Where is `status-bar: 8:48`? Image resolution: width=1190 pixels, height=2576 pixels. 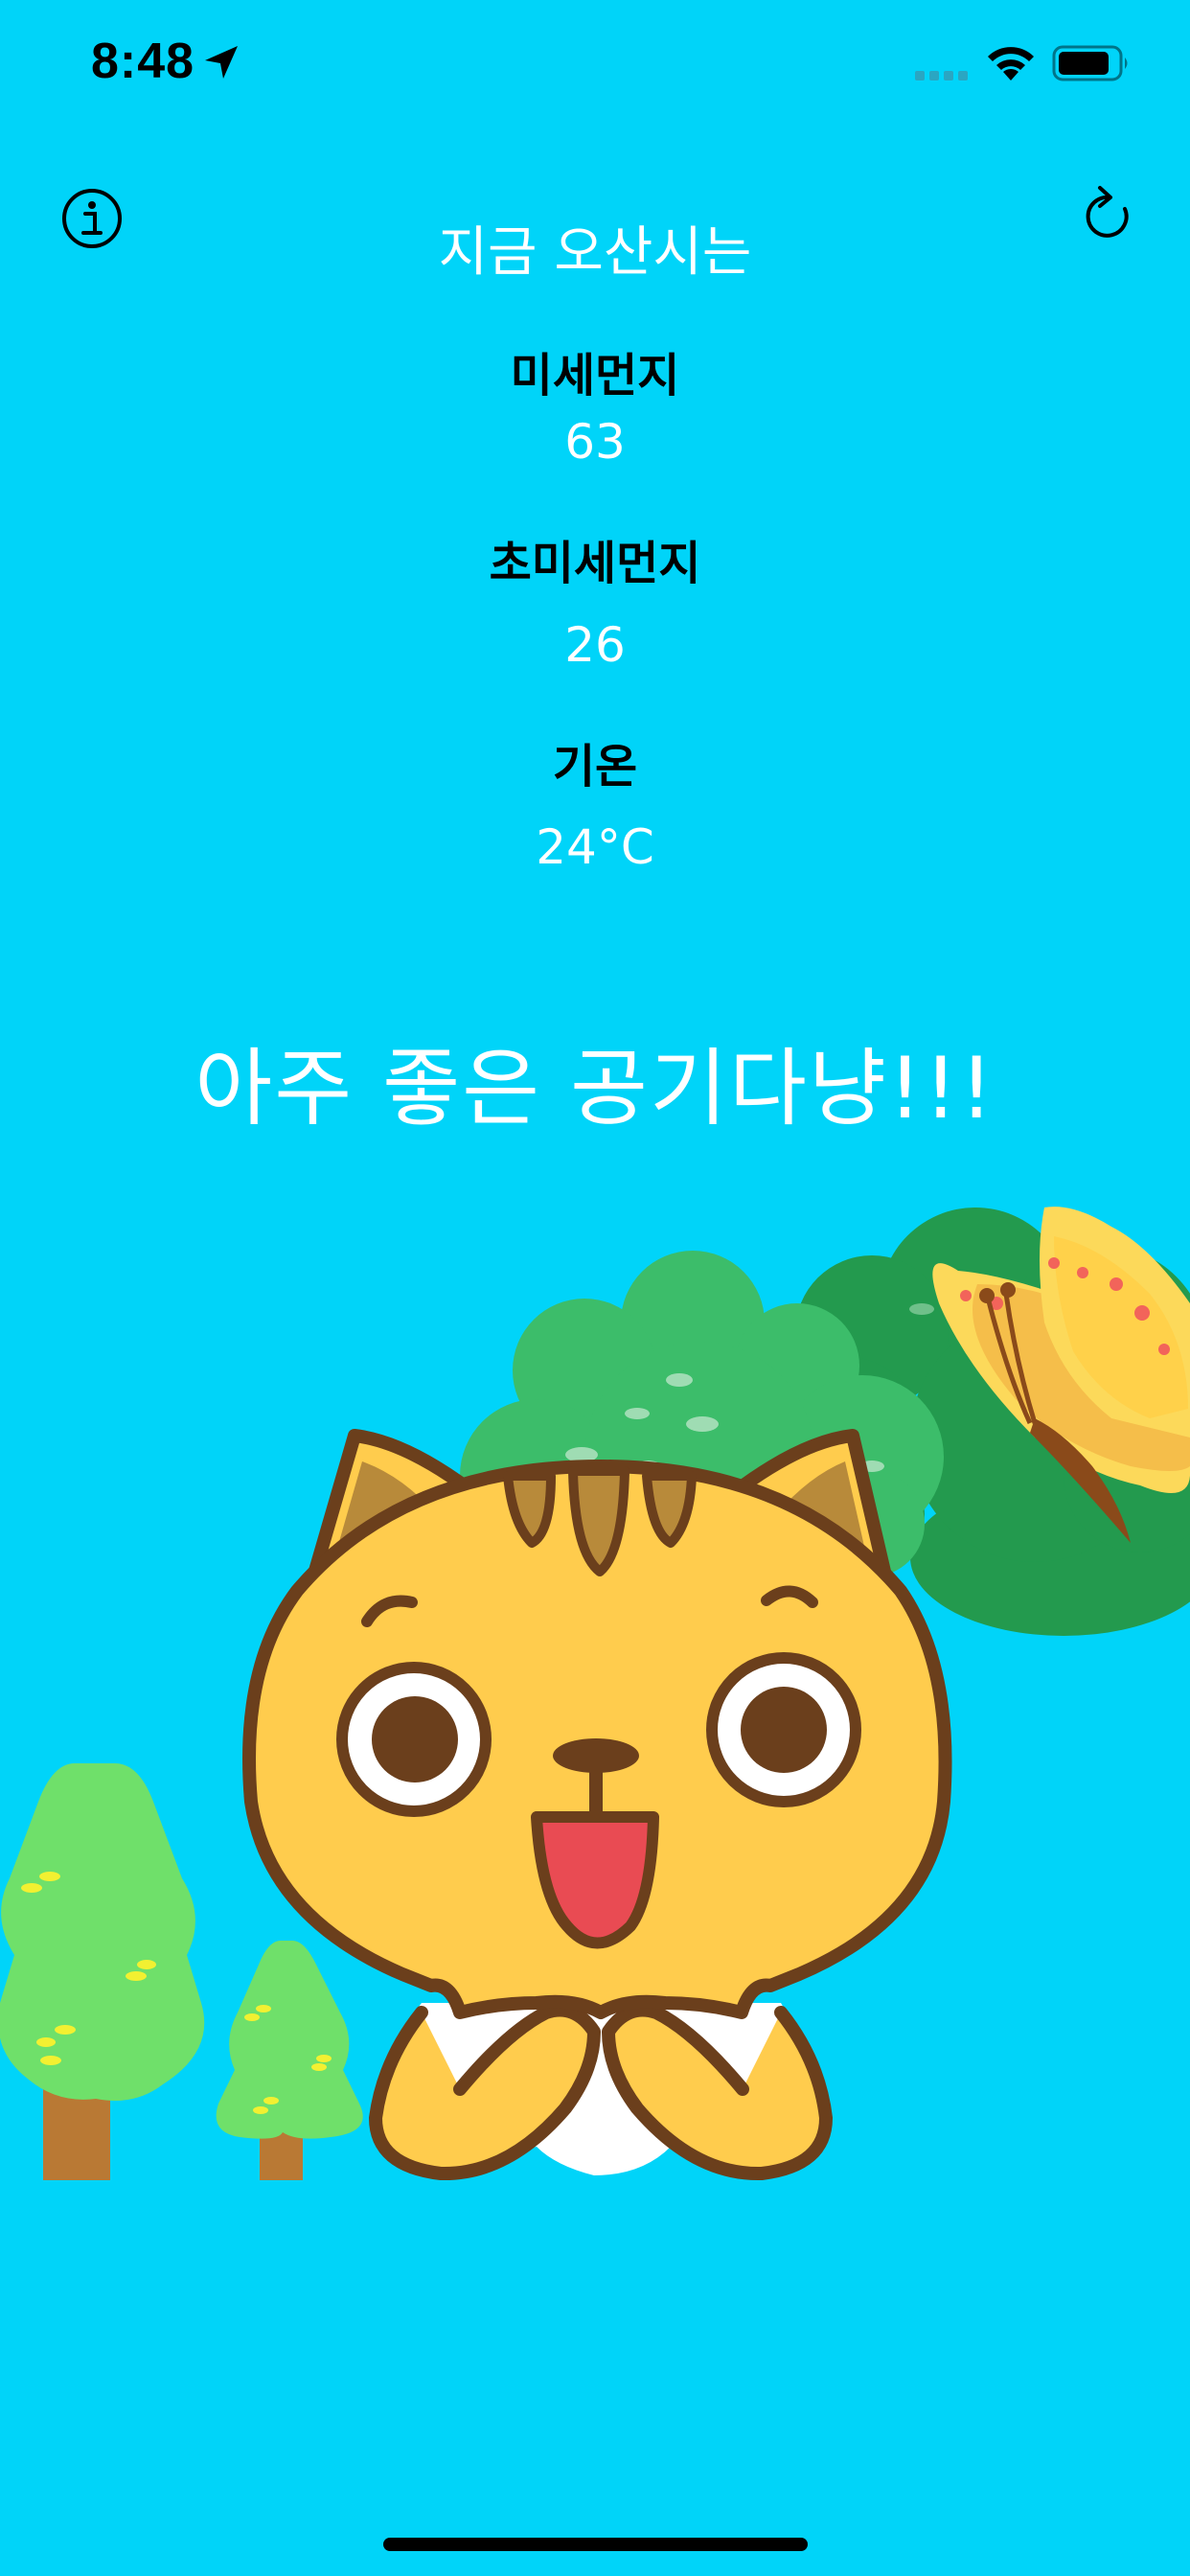 status-bar: 8:48 is located at coordinates (595, 64).